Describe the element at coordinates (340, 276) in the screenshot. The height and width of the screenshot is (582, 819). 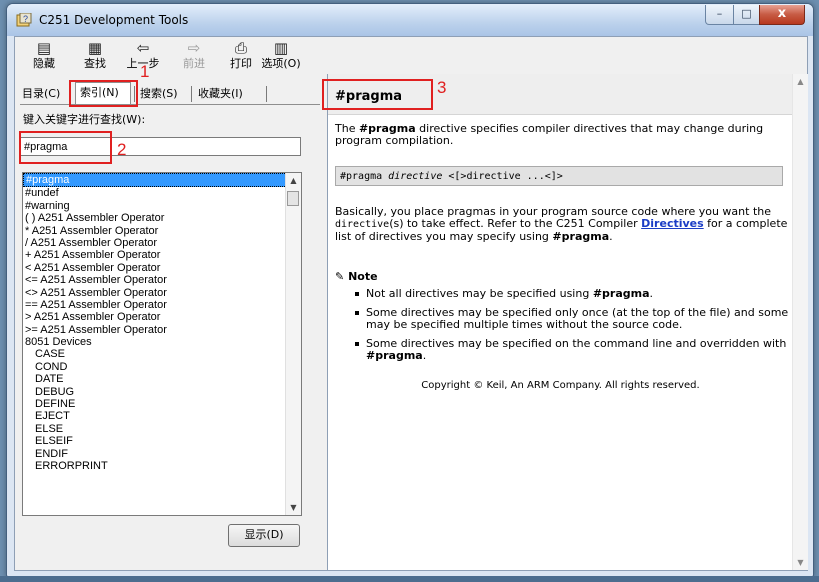
I see `note-icon: ✎` at that location.